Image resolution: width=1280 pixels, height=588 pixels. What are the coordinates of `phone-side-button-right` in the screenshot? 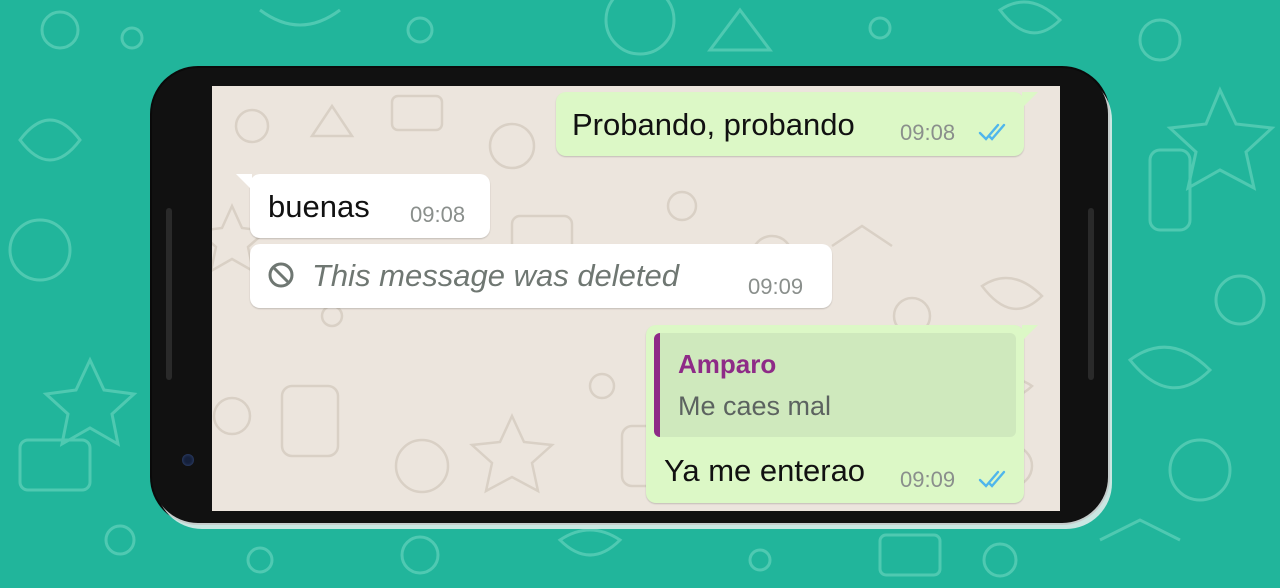 It's located at (1091, 294).